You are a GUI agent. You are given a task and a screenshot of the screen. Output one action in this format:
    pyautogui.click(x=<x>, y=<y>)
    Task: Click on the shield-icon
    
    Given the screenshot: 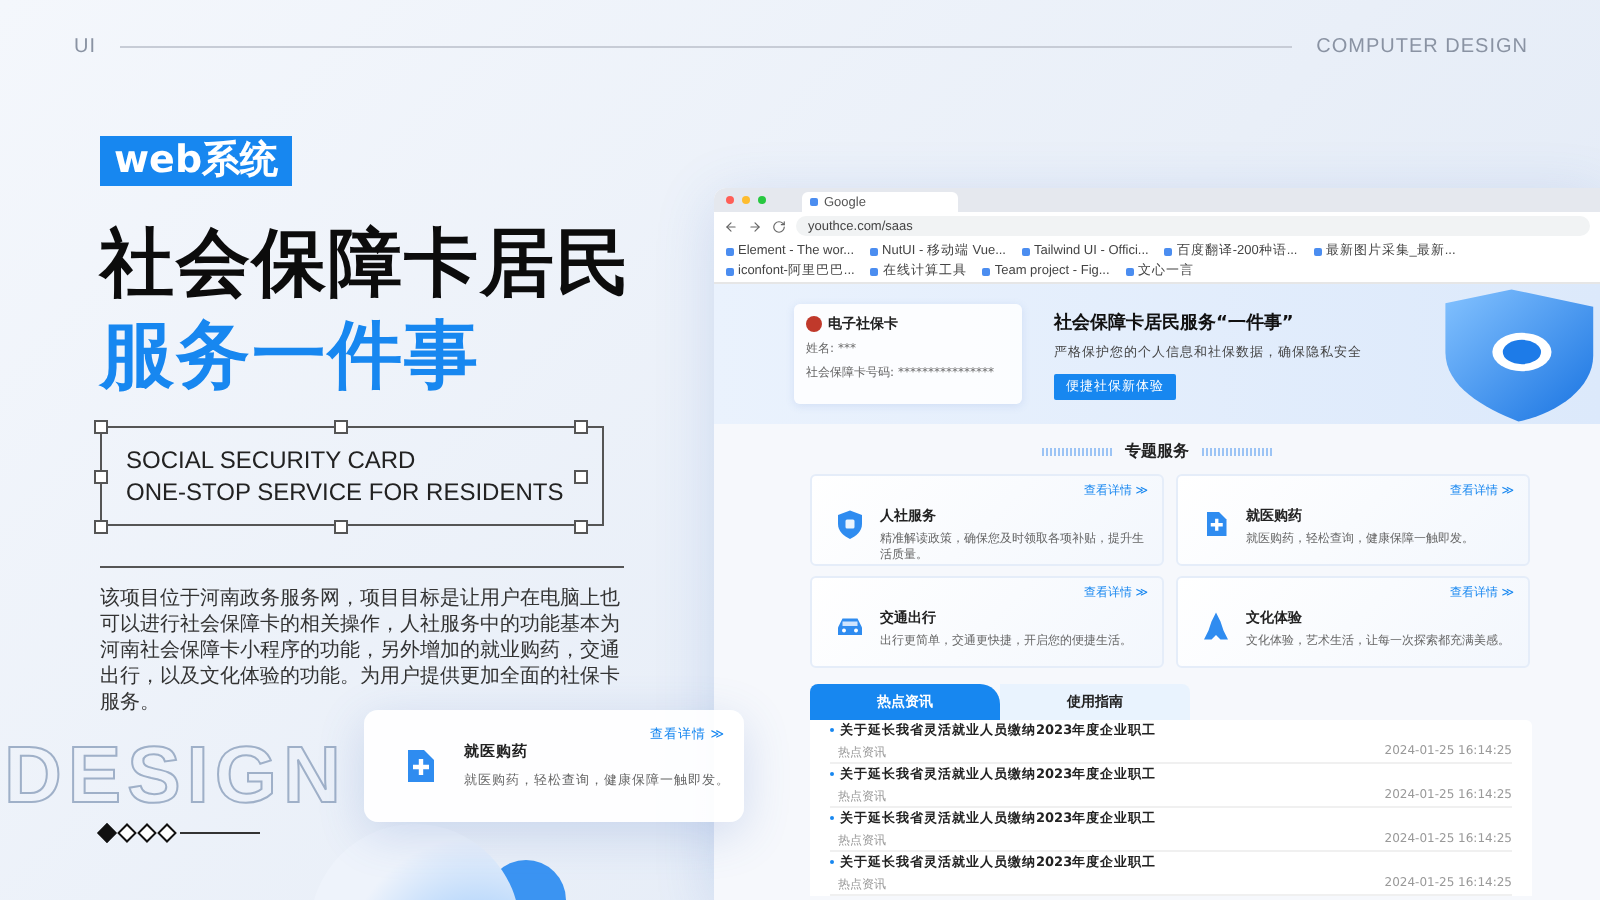 What is the action you would take?
    pyautogui.click(x=850, y=524)
    